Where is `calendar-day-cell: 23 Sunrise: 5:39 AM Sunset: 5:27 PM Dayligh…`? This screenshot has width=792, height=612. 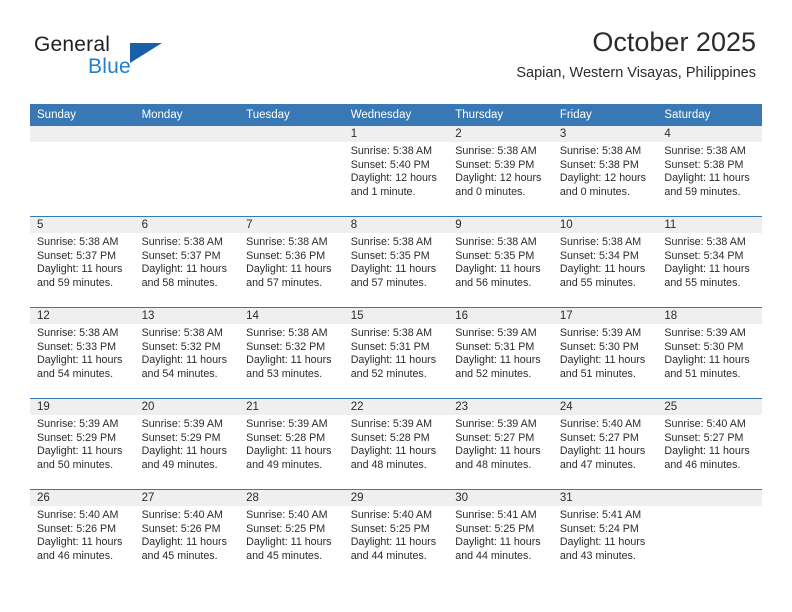 calendar-day-cell: 23 Sunrise: 5:39 AM Sunset: 5:27 PM Dayligh… is located at coordinates (500, 444).